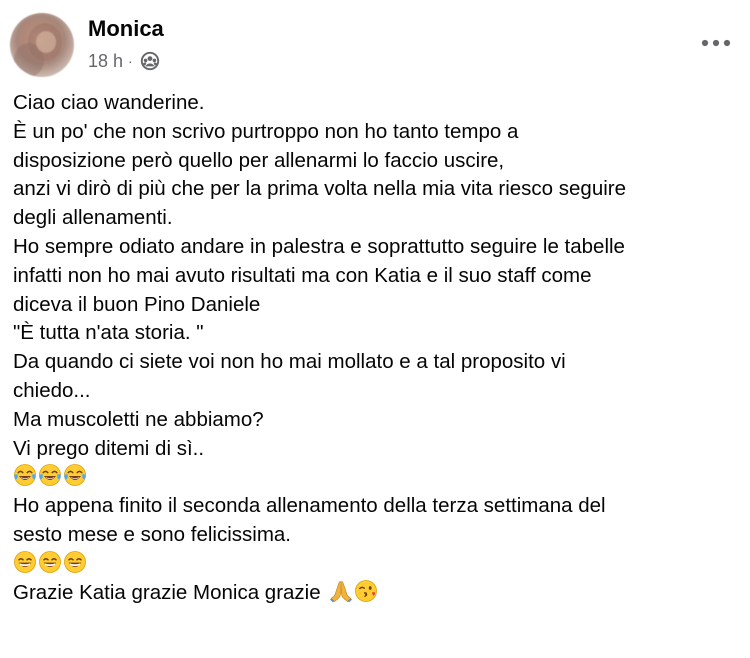  What do you see at coordinates (378, 564) in the screenshot?
I see `emoji-line-grinning` at bounding box center [378, 564].